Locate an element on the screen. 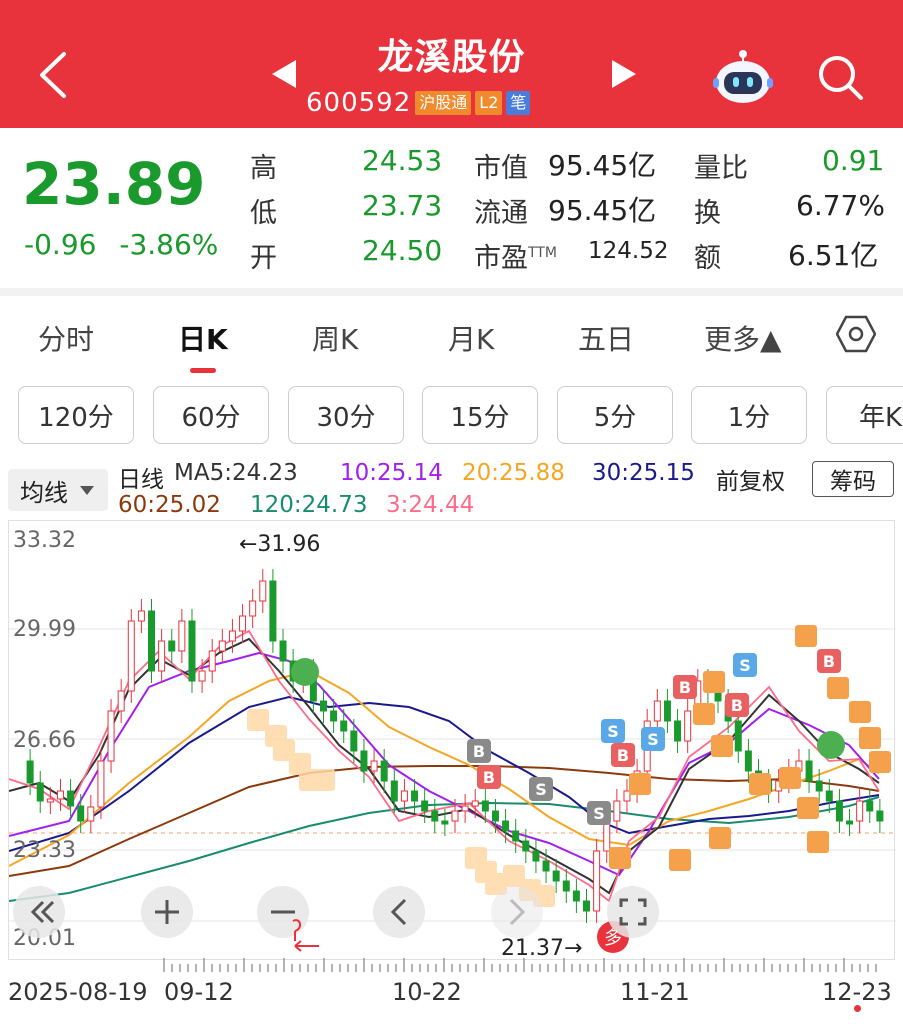 This screenshot has width=903, height=1024. tab-more: 更多▲ is located at coordinates (743, 338).